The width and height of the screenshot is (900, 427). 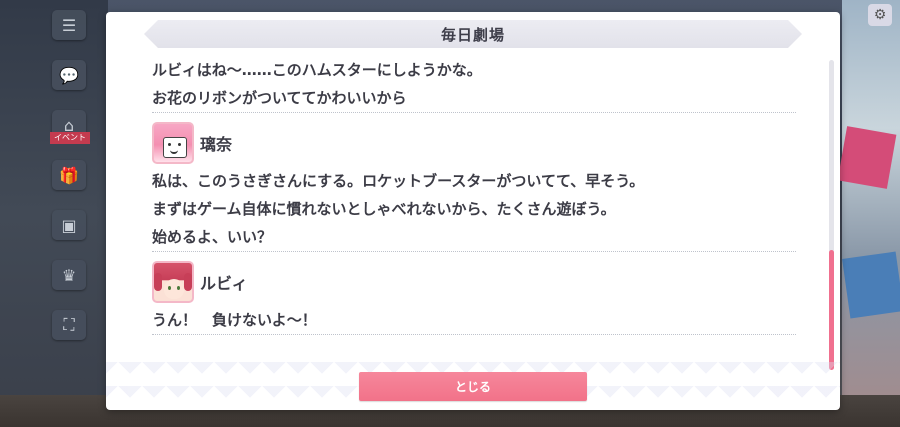 I want to click on dialog-title-bar: 毎日劇場, so click(x=473, y=34).